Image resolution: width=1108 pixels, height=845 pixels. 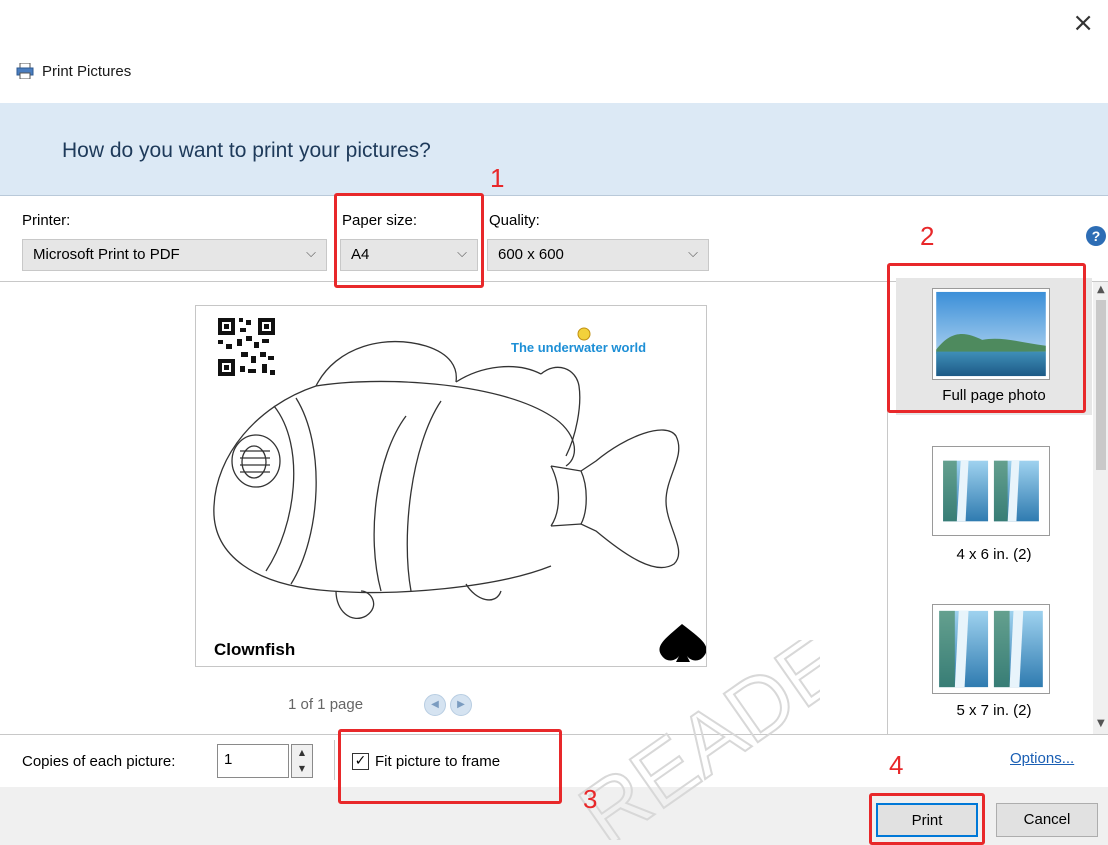 What do you see at coordinates (255, 649) in the screenshot?
I see `preview-caption: Clownfish` at bounding box center [255, 649].